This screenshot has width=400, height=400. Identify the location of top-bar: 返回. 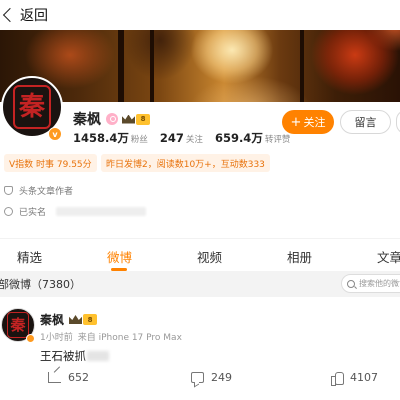
(200, 15).